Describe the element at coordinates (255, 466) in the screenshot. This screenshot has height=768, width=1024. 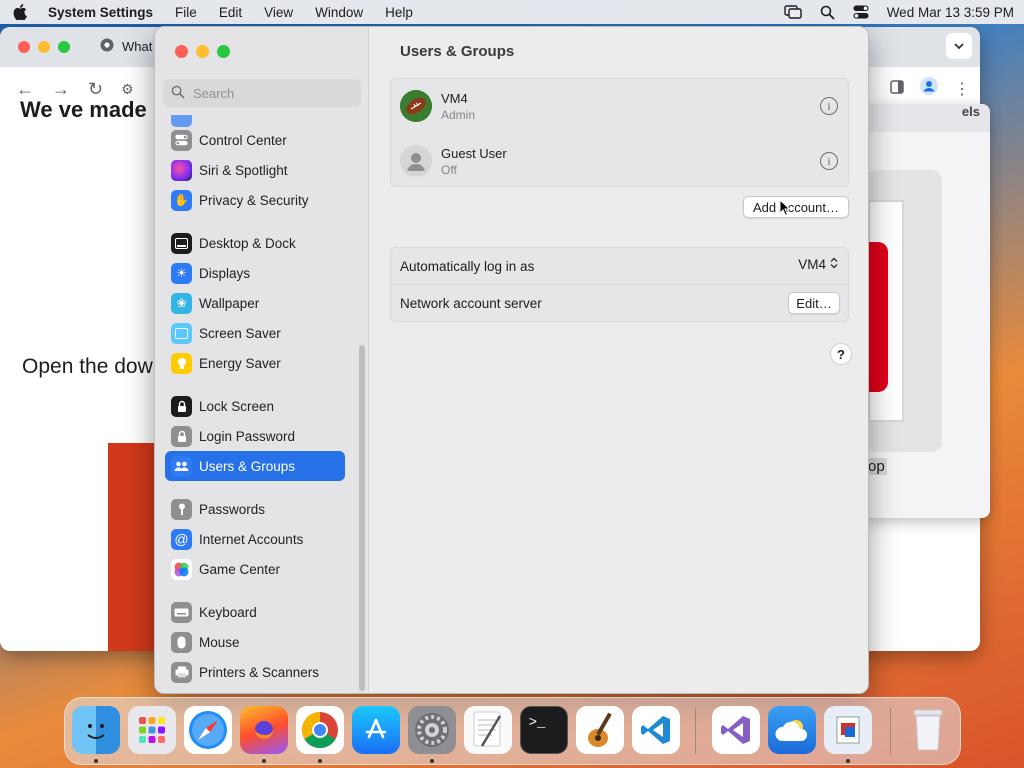
I see `sidebar-item-users-groups: Users & Groups` at that location.